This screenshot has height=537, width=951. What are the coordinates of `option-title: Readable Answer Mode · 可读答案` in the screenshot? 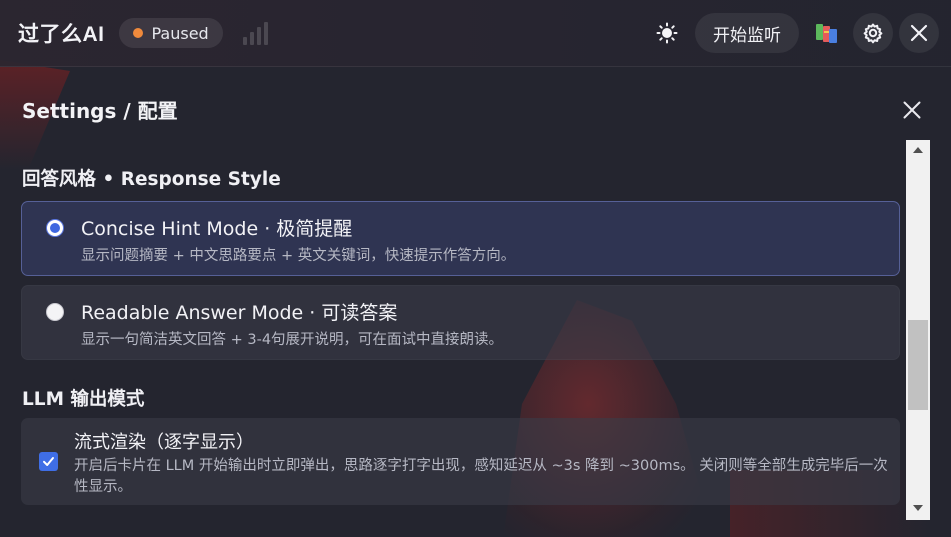 It's located at (239, 313).